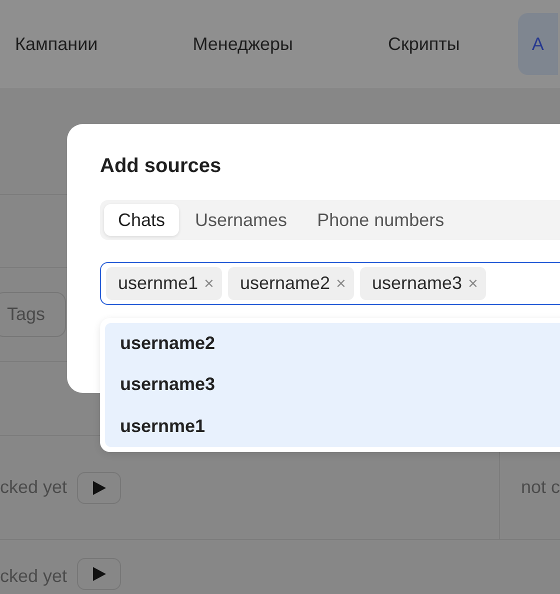  Describe the element at coordinates (332, 343) in the screenshot. I see `suggestion-item: username2` at that location.